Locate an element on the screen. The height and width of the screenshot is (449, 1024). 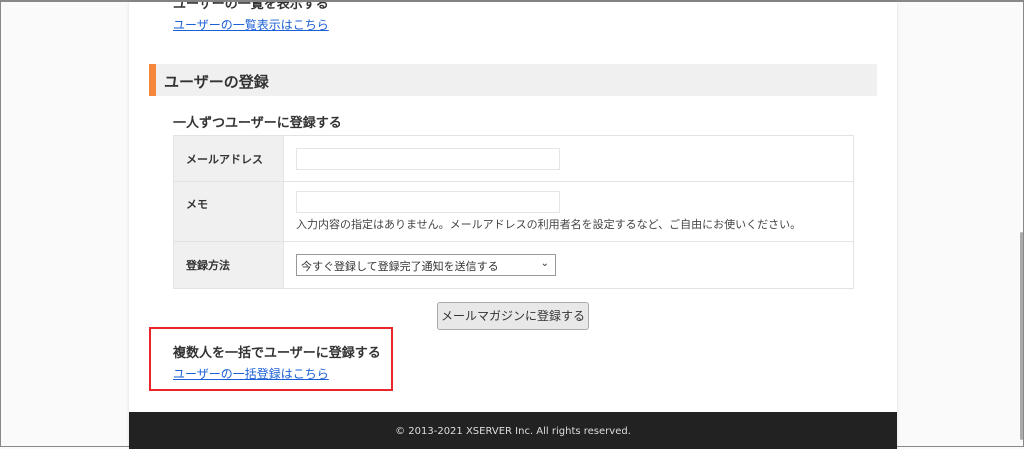
register-button: メールマガジンに登録する is located at coordinates (513, 316).